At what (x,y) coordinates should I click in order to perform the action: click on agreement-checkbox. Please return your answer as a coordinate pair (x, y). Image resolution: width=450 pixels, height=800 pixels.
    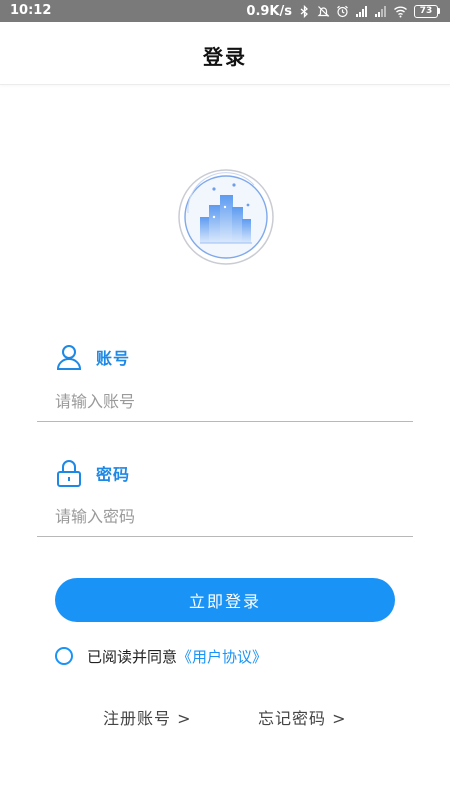
    Looking at the image, I should click on (64, 656).